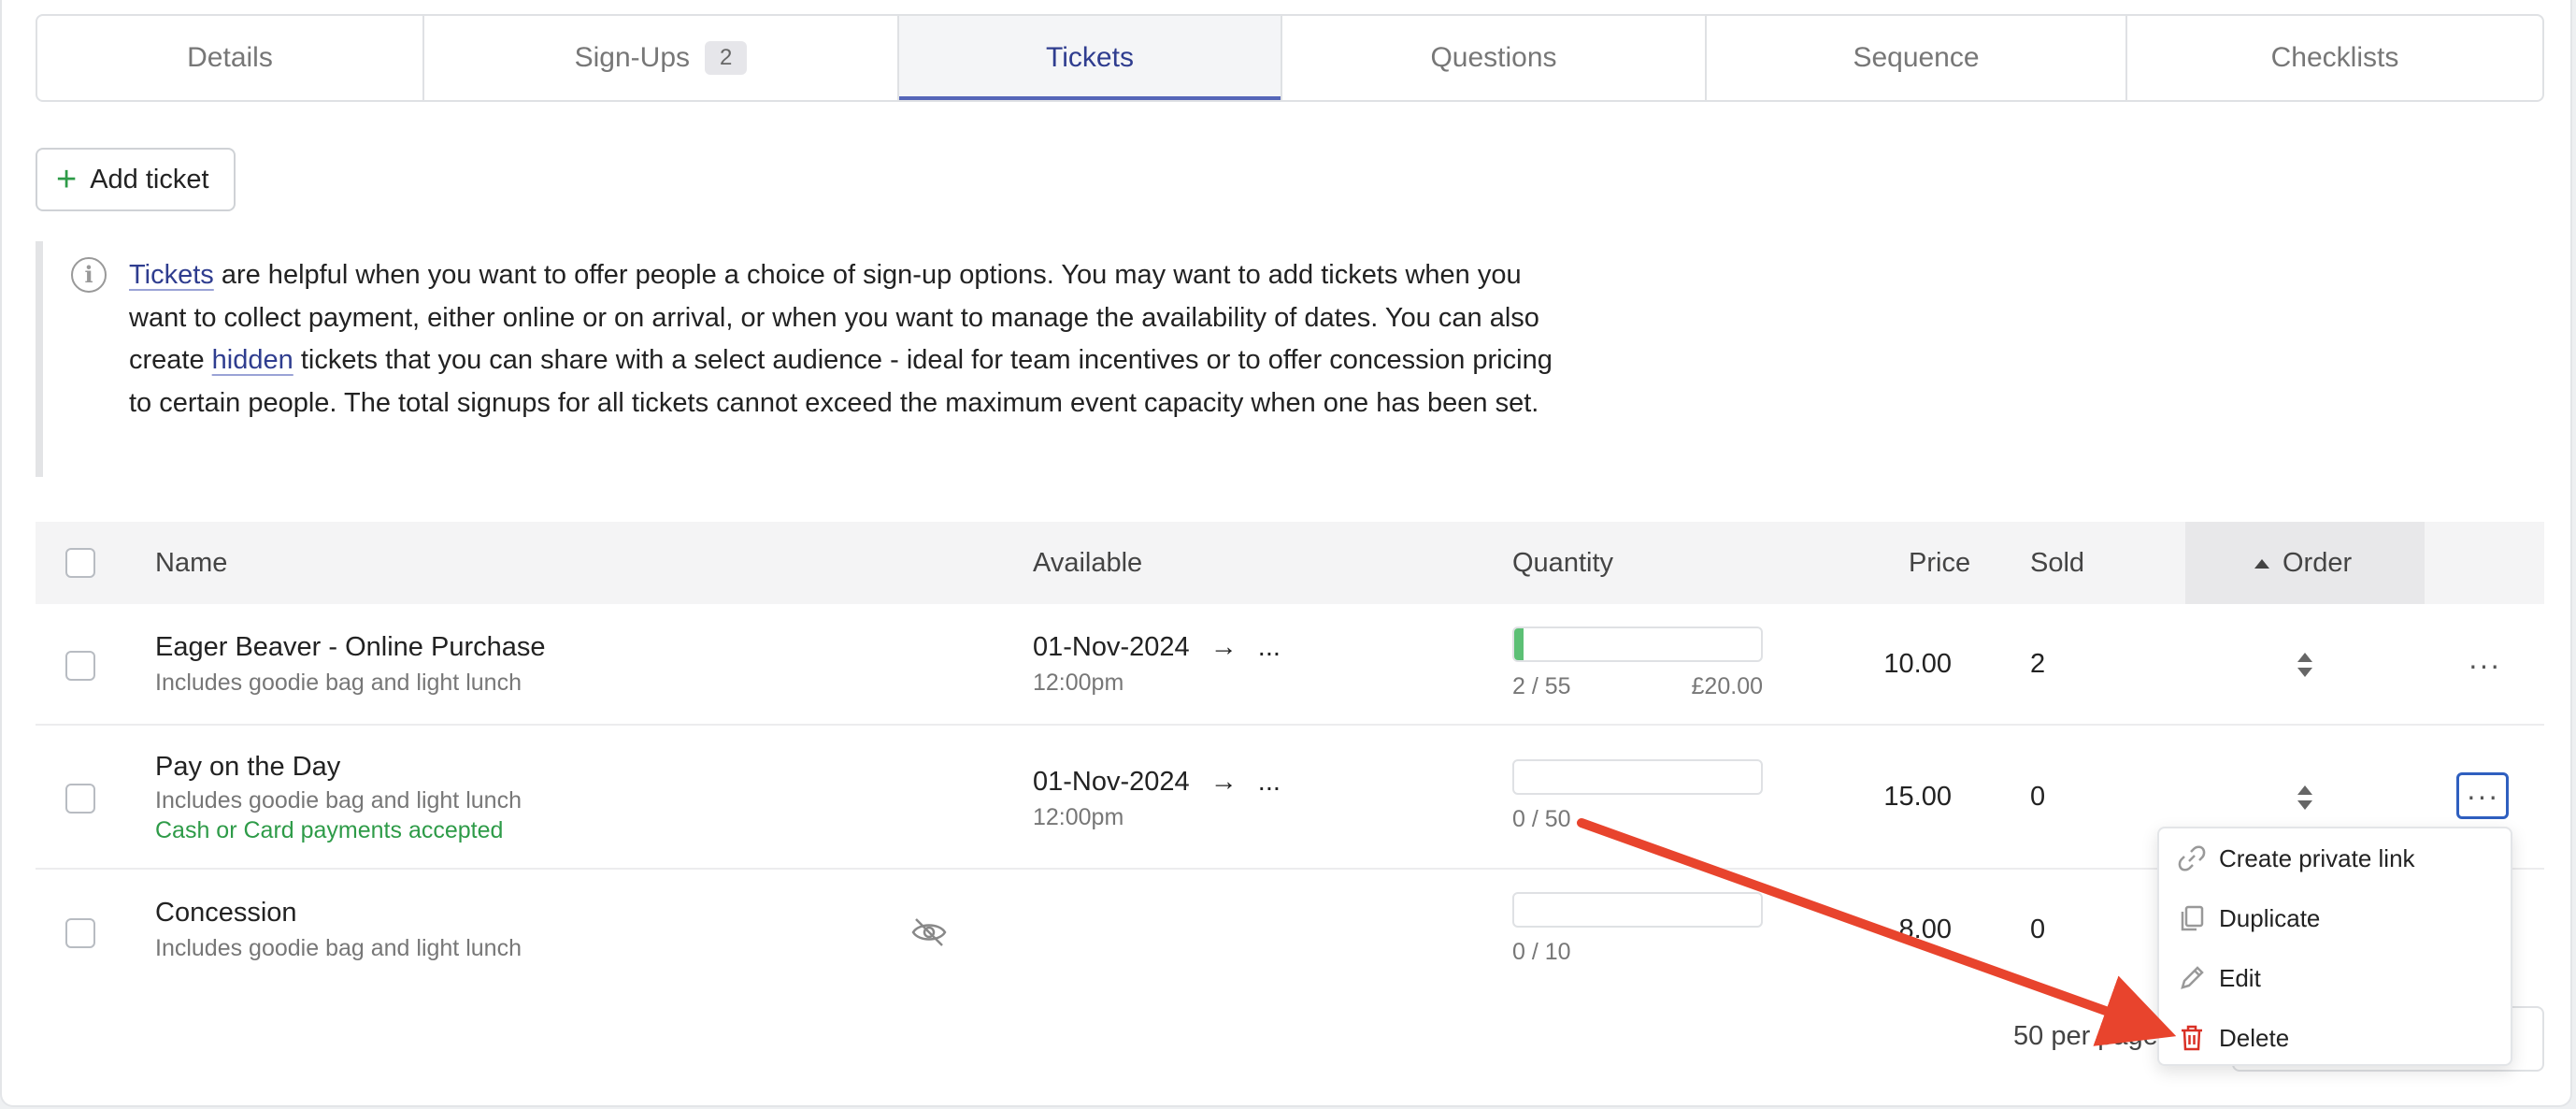 The height and width of the screenshot is (1109, 2576). I want to click on header-available: Available, so click(1087, 563).